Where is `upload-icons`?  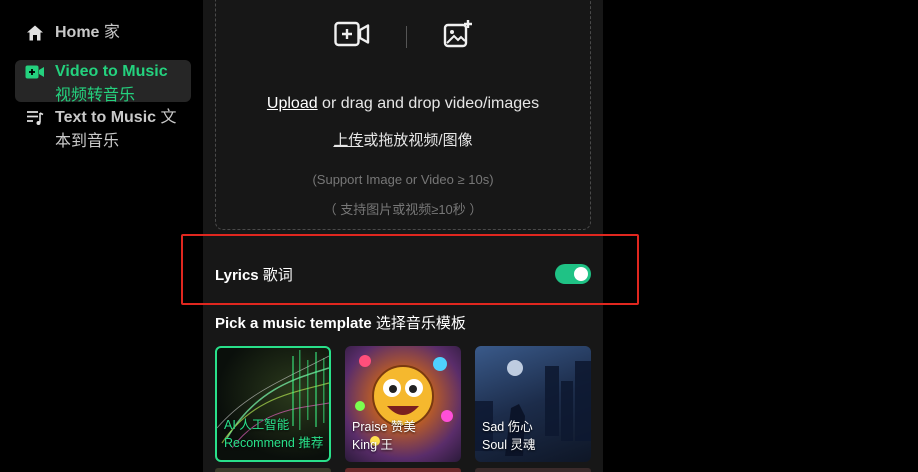 upload-icons is located at coordinates (403, 36).